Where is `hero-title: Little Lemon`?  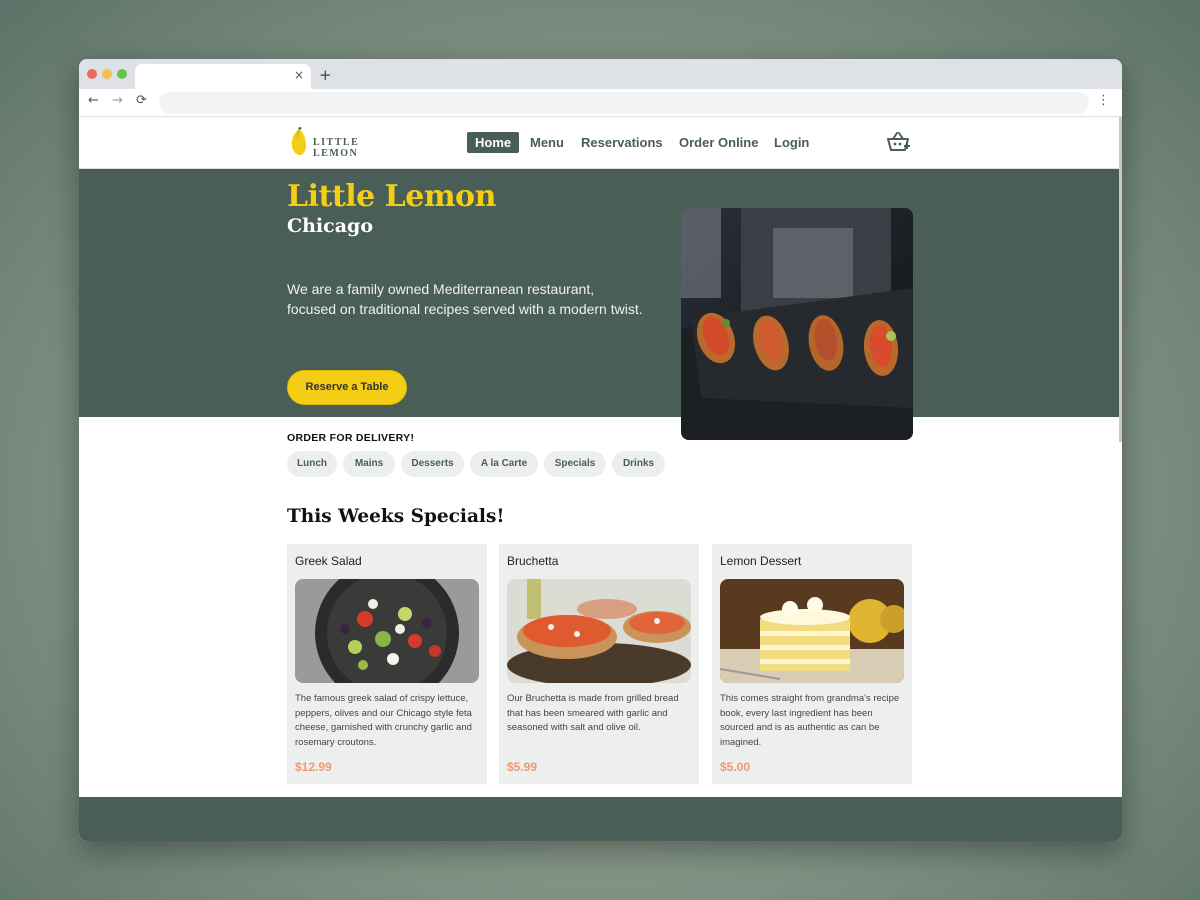 hero-title: Little Lemon is located at coordinates (391, 196).